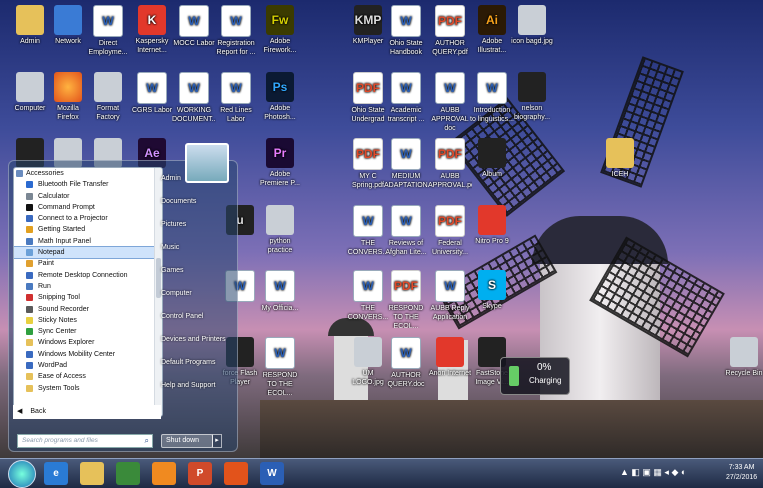  What do you see at coordinates (164, 473) in the screenshot?
I see `taskbar-vlc-button` at bounding box center [164, 473].